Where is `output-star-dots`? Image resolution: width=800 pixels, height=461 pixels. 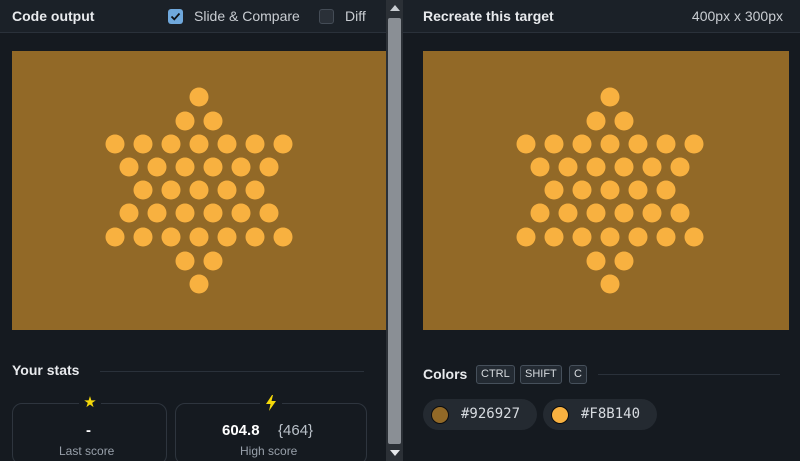 output-star-dots is located at coordinates (199, 190).